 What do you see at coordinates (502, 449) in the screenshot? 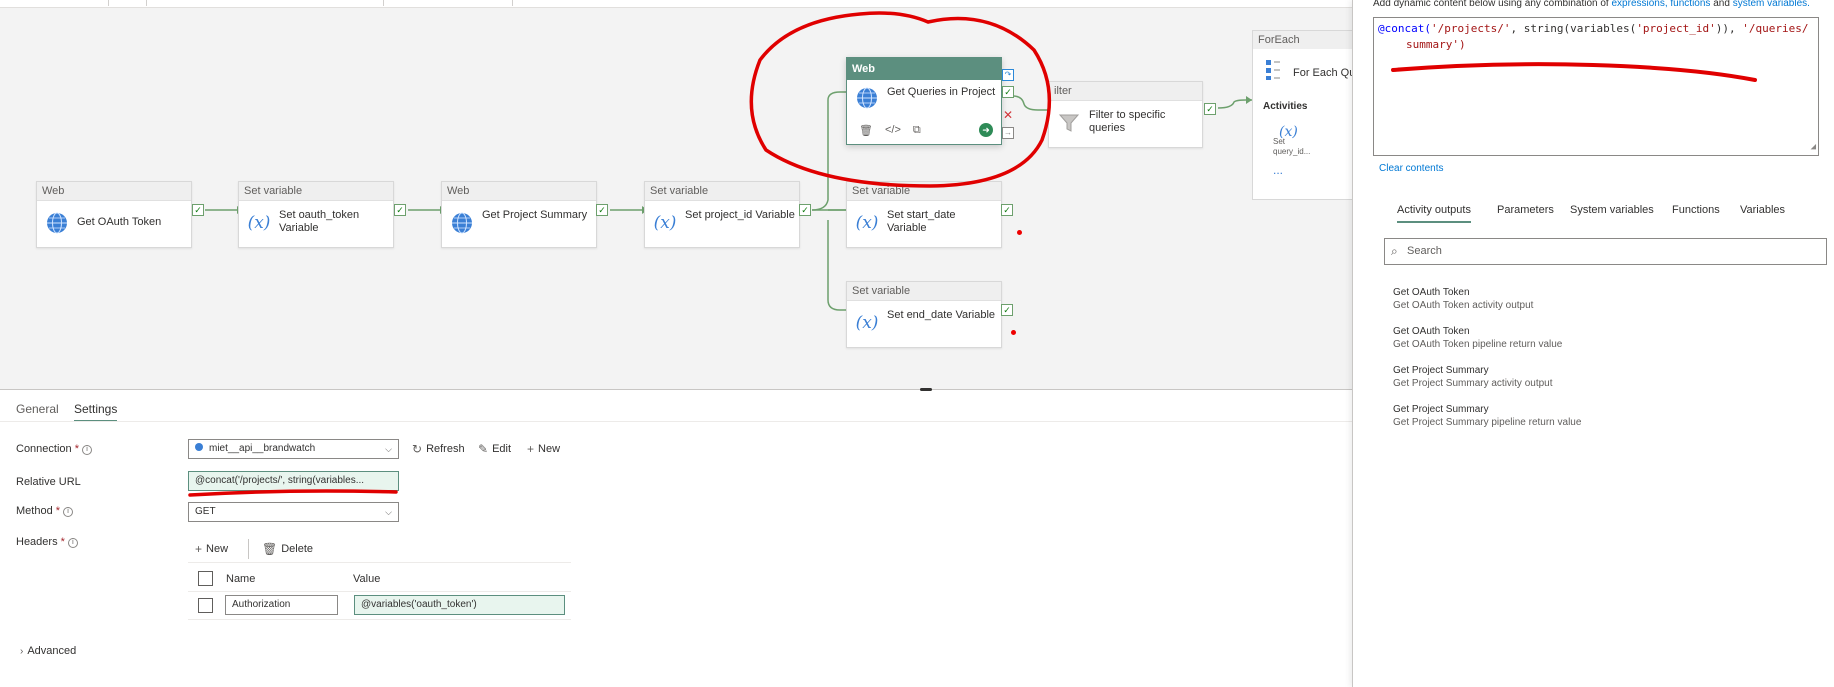
I see `edit-label: Edit` at bounding box center [502, 449].